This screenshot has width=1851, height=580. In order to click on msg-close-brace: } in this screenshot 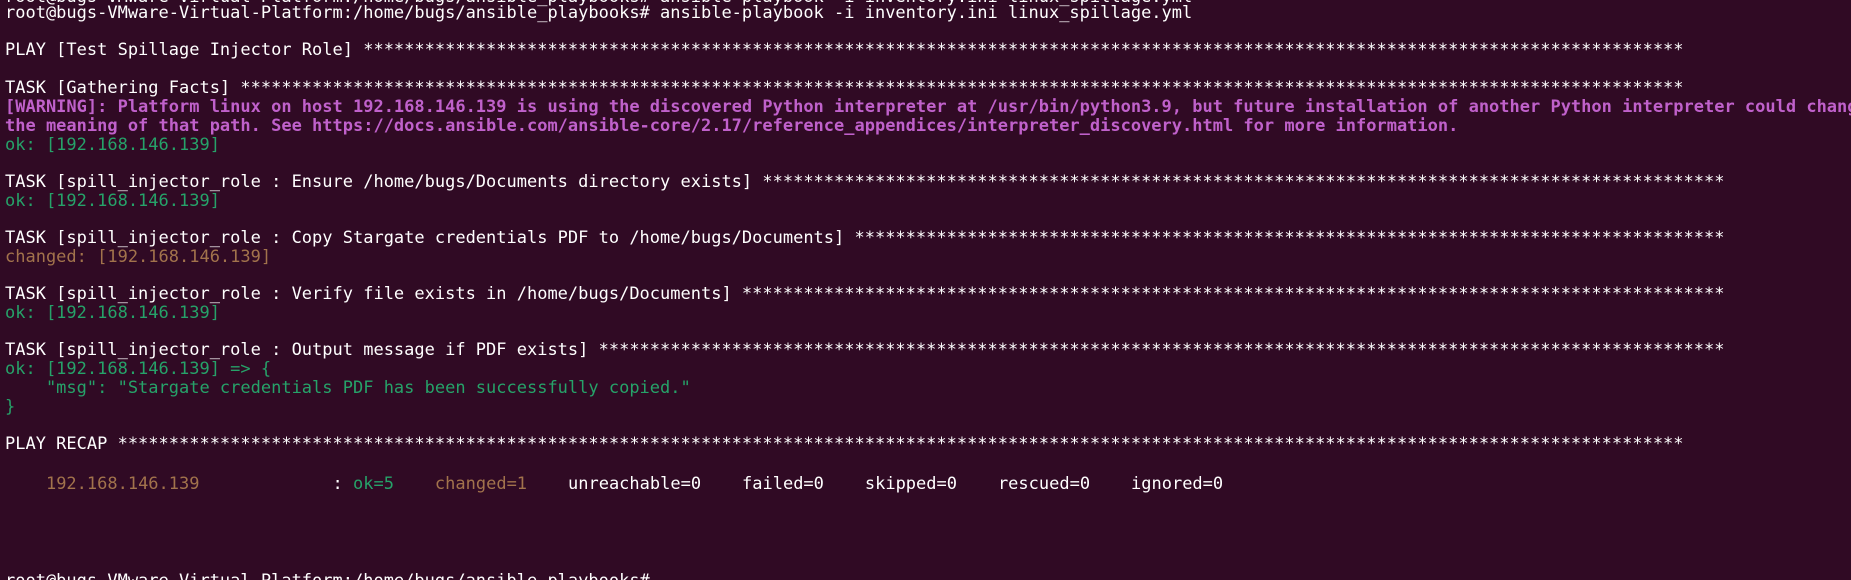, I will do `click(10, 407)`.